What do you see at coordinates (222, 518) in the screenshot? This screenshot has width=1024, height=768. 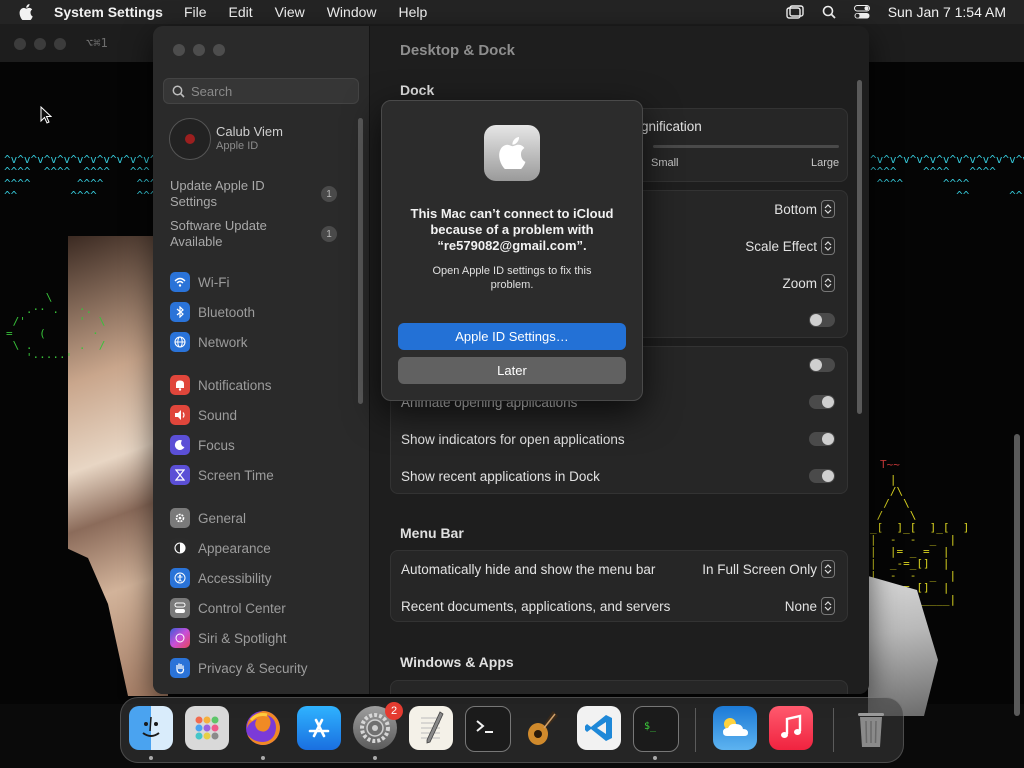 I see `sidebar-item-label: General` at bounding box center [222, 518].